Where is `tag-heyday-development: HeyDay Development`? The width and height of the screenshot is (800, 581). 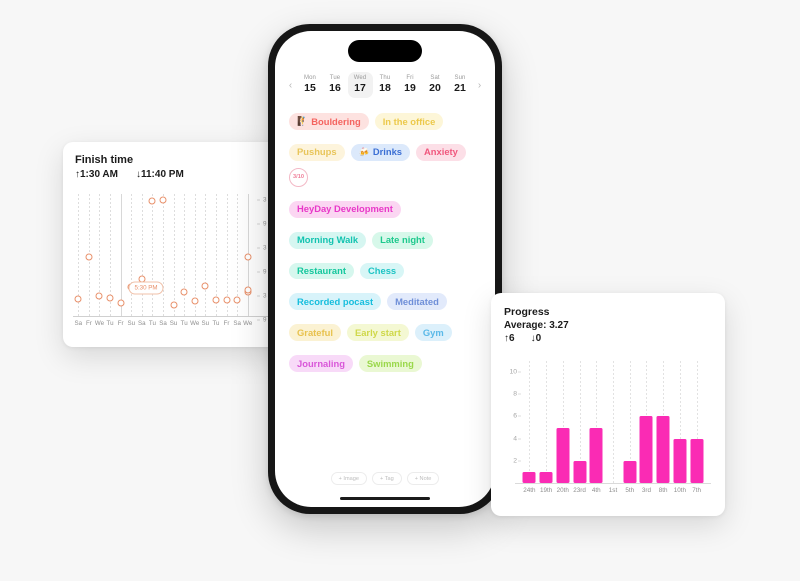
tag-heyday-development: HeyDay Development is located at coordinates (345, 209).